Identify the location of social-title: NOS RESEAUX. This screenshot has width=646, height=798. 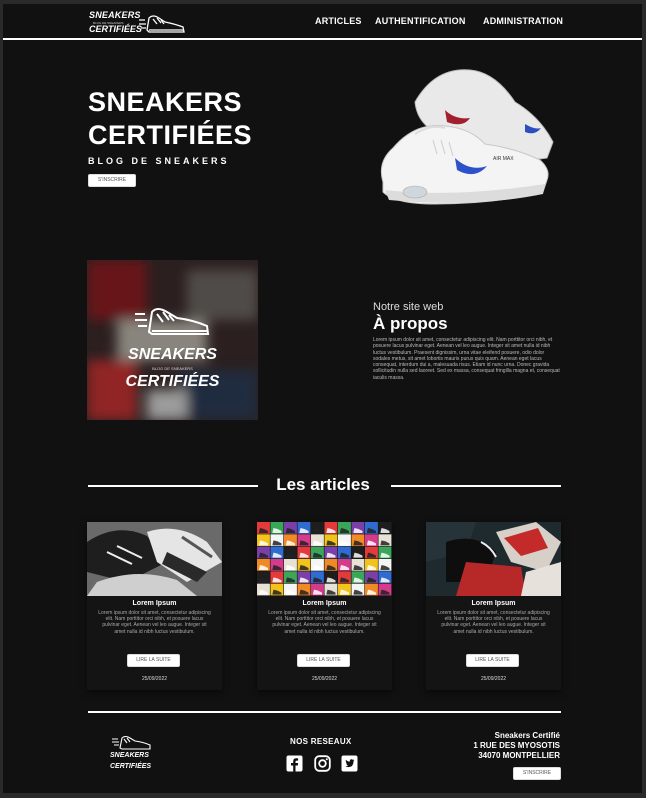
(321, 741).